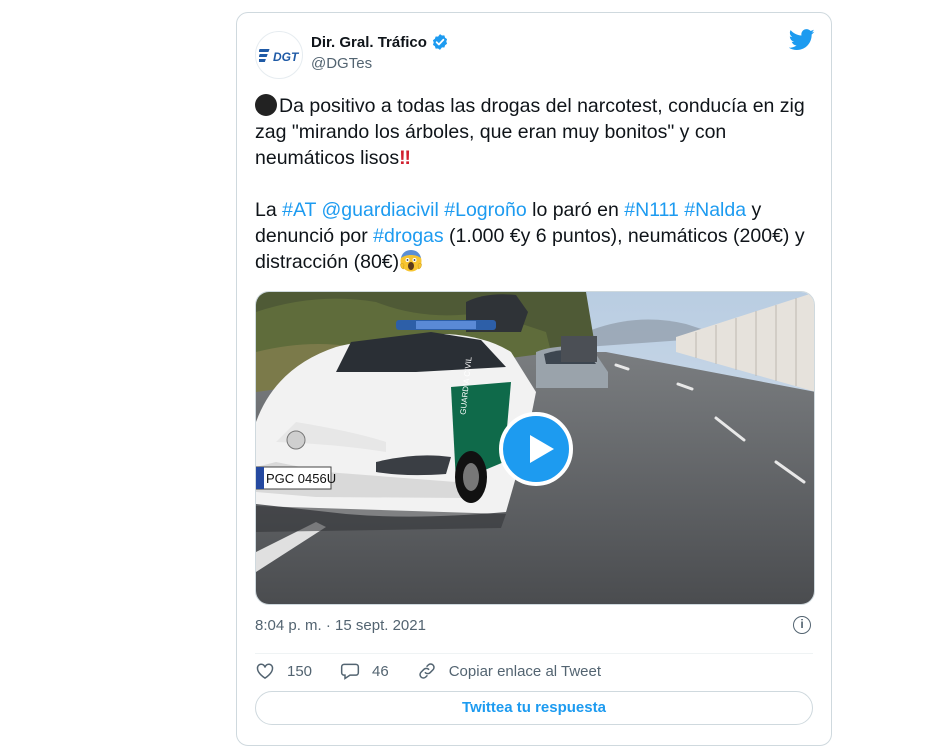  I want to click on play-button, so click(536, 449).